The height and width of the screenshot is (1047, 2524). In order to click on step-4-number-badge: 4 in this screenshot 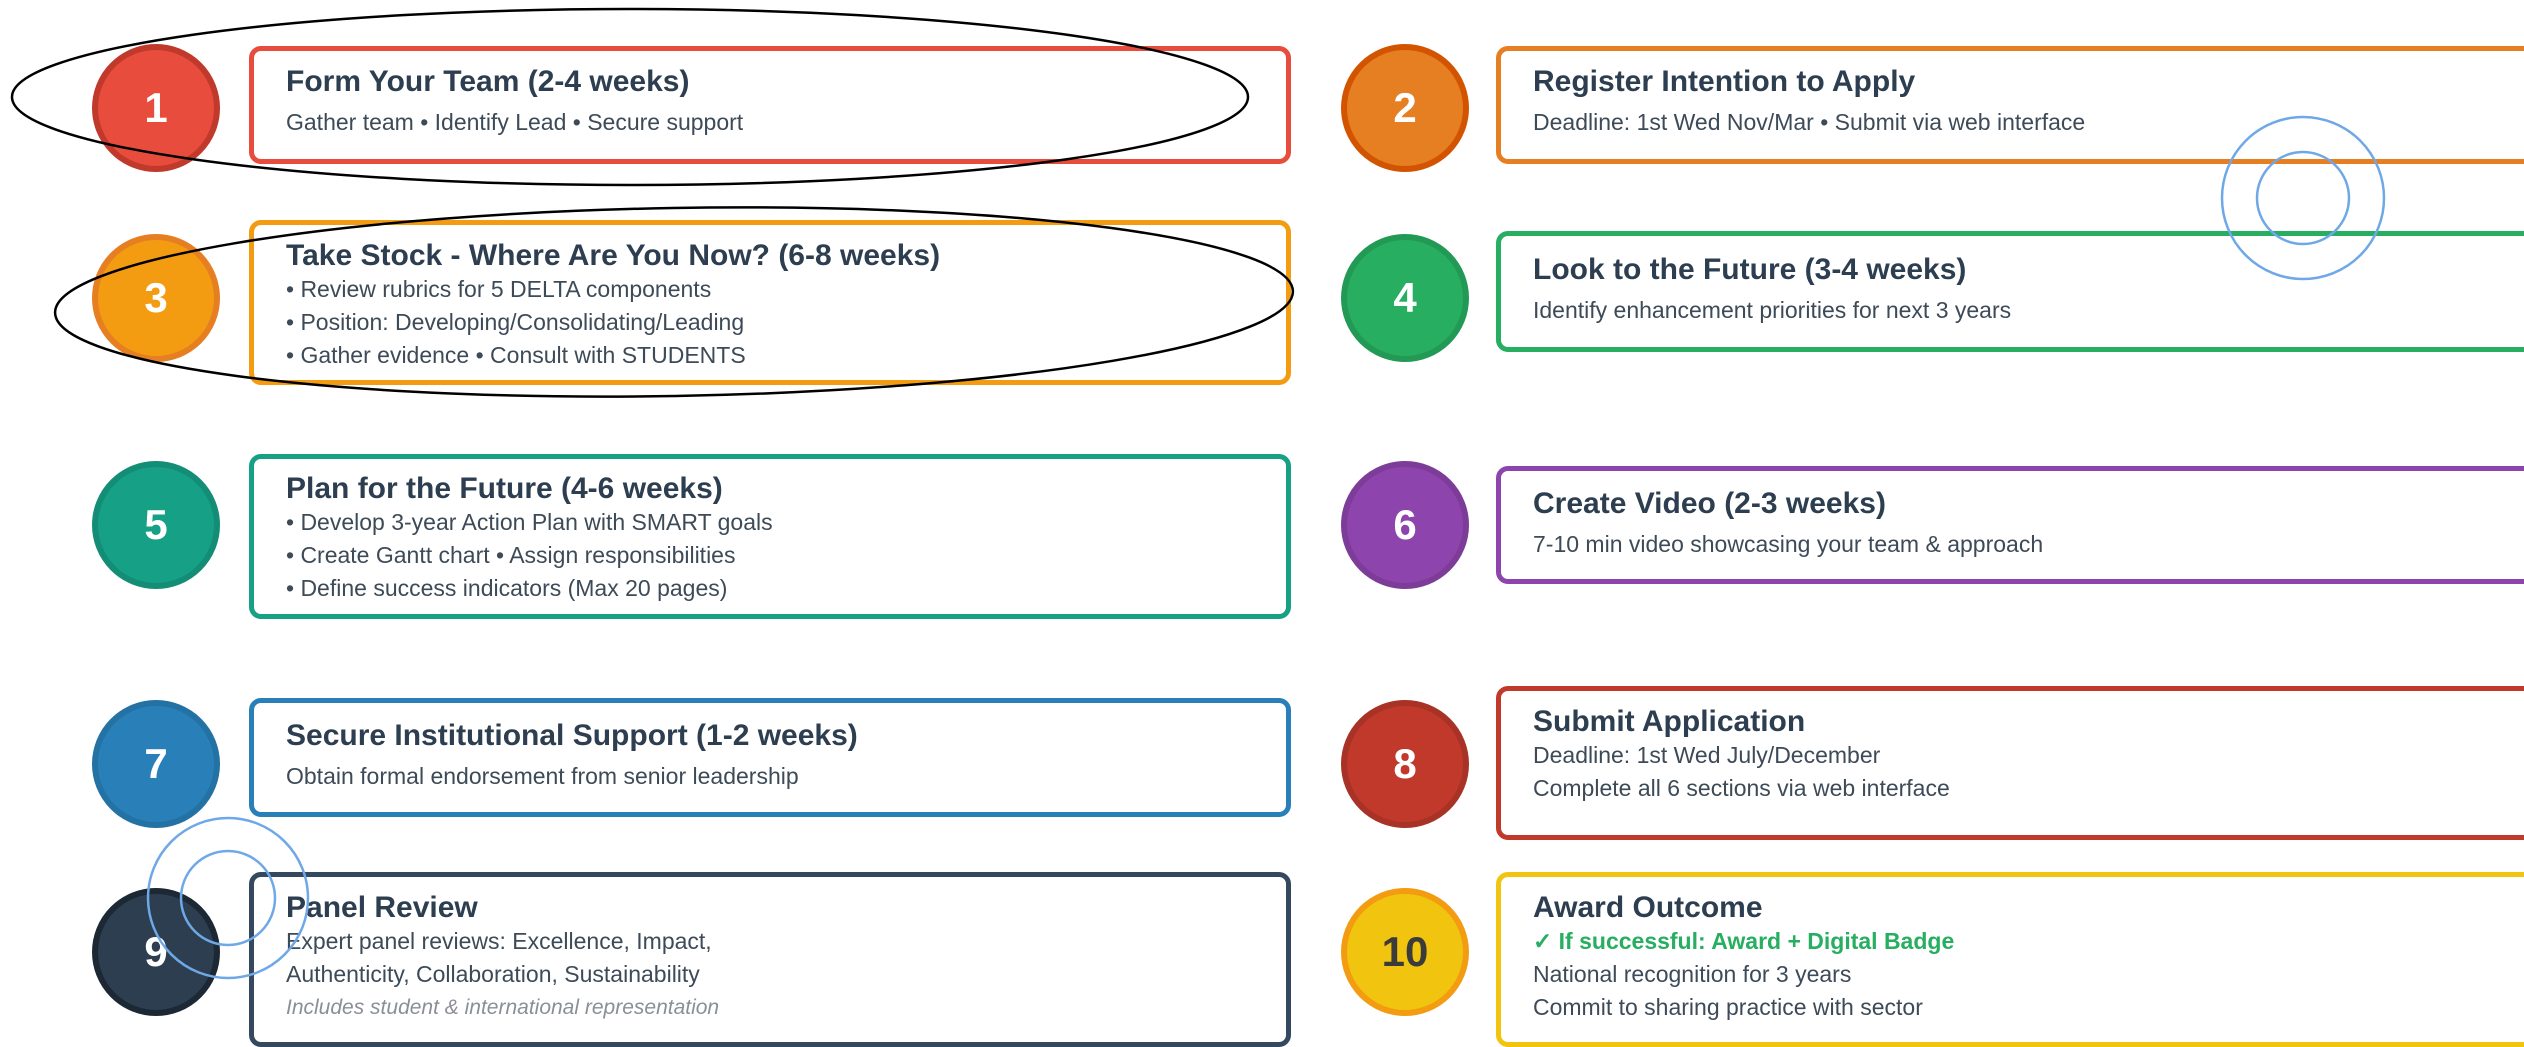, I will do `click(1405, 298)`.